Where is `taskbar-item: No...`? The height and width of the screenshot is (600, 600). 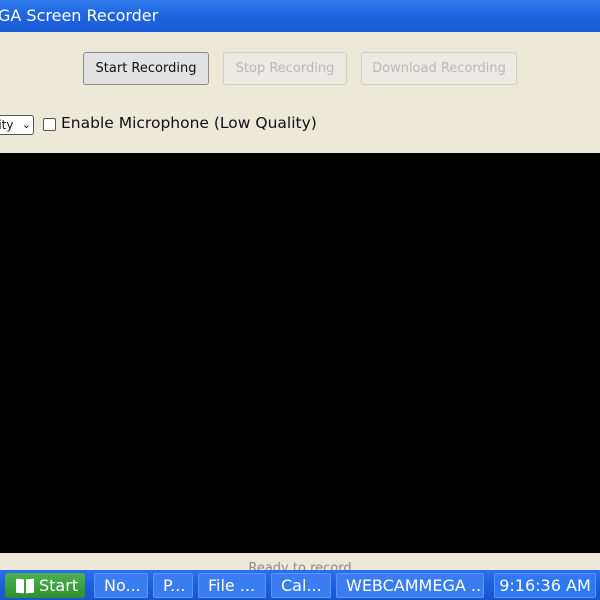 taskbar-item: No... is located at coordinates (121, 585).